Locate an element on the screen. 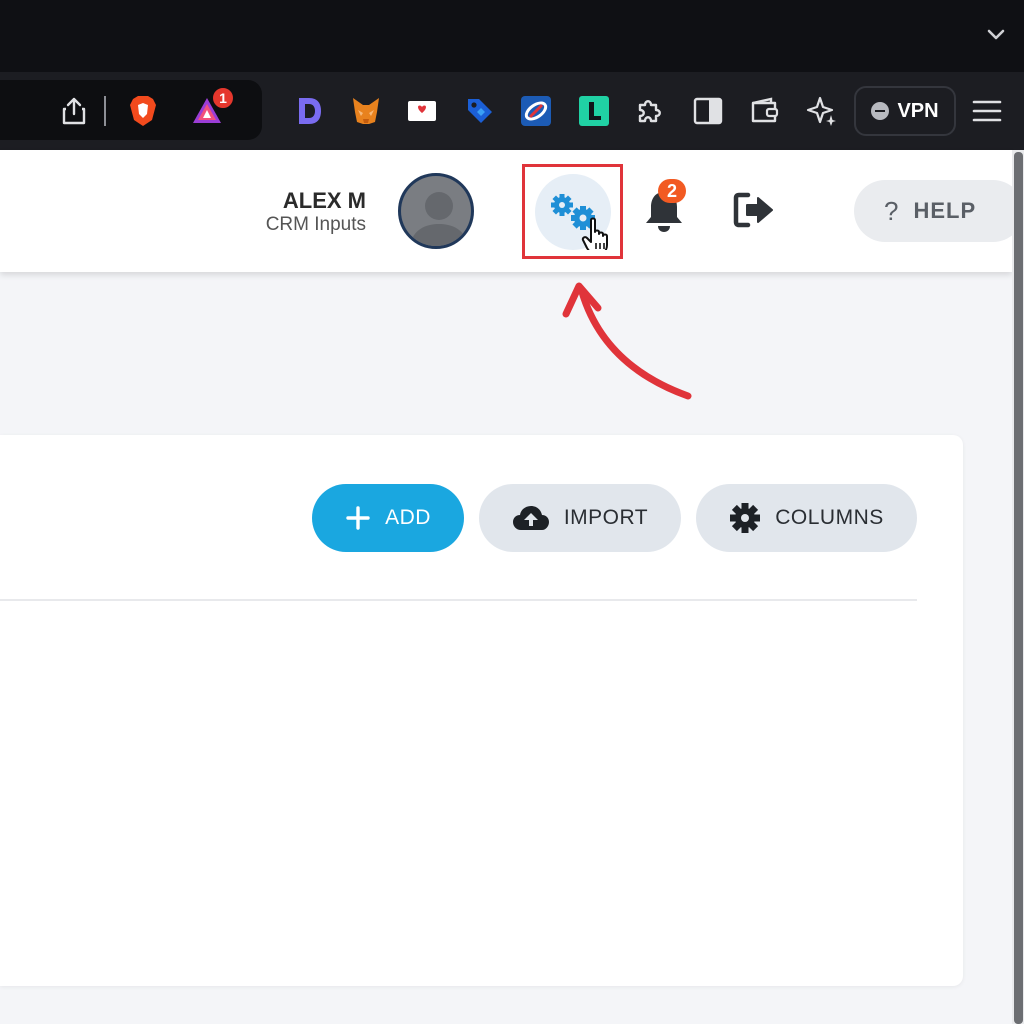  arrow-annotation-icon is located at coordinates (627, 341).